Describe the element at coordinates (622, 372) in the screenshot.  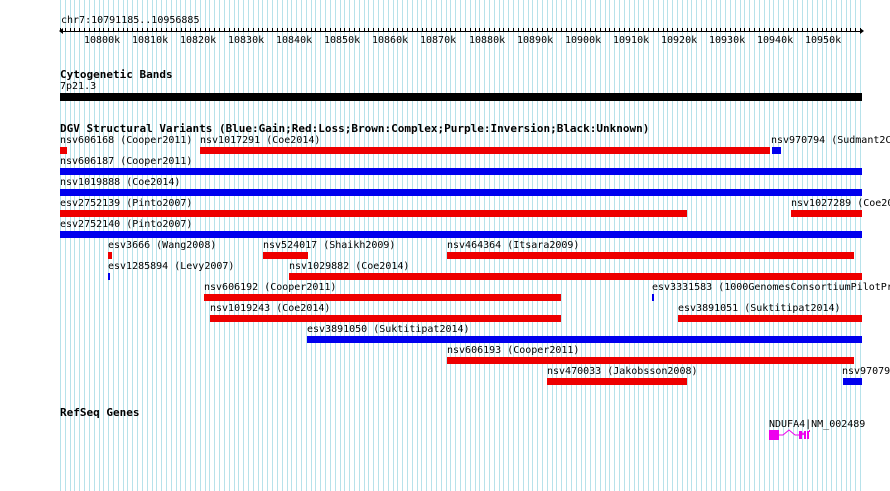
I see `variant-label: nsv470033 (Jakobsson2008)` at that location.